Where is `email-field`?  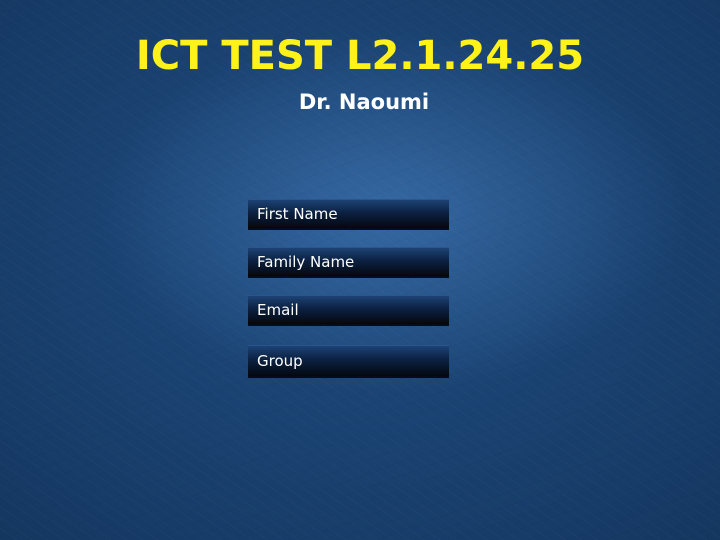 email-field is located at coordinates (348, 310).